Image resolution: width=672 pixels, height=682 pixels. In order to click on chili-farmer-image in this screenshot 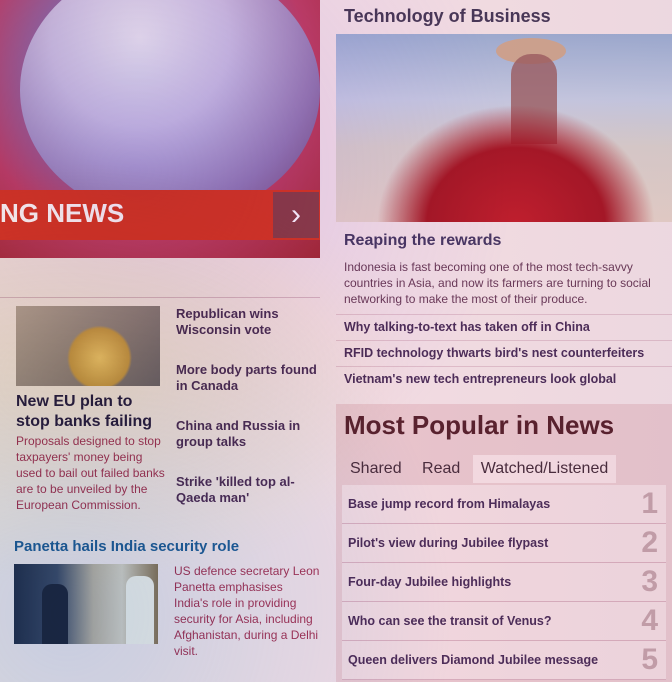, I will do `click(504, 128)`.